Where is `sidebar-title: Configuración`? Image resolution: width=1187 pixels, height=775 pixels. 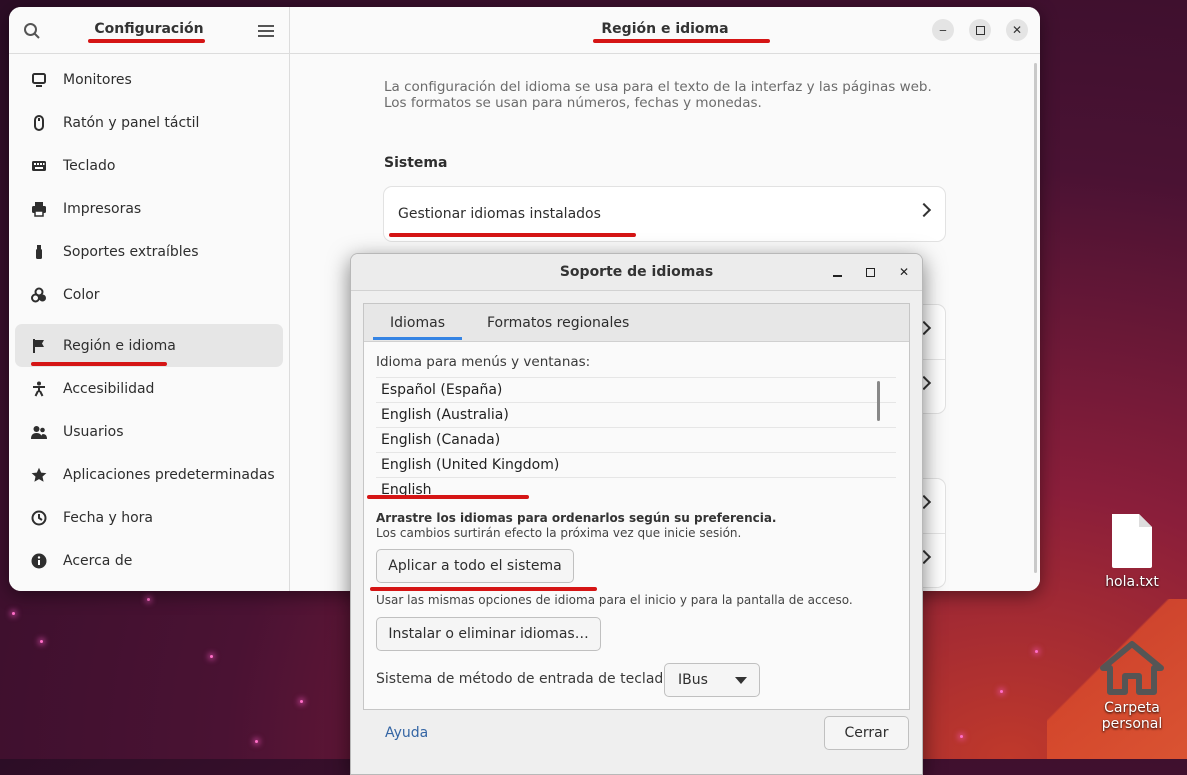
sidebar-title: Configuración is located at coordinates (149, 29).